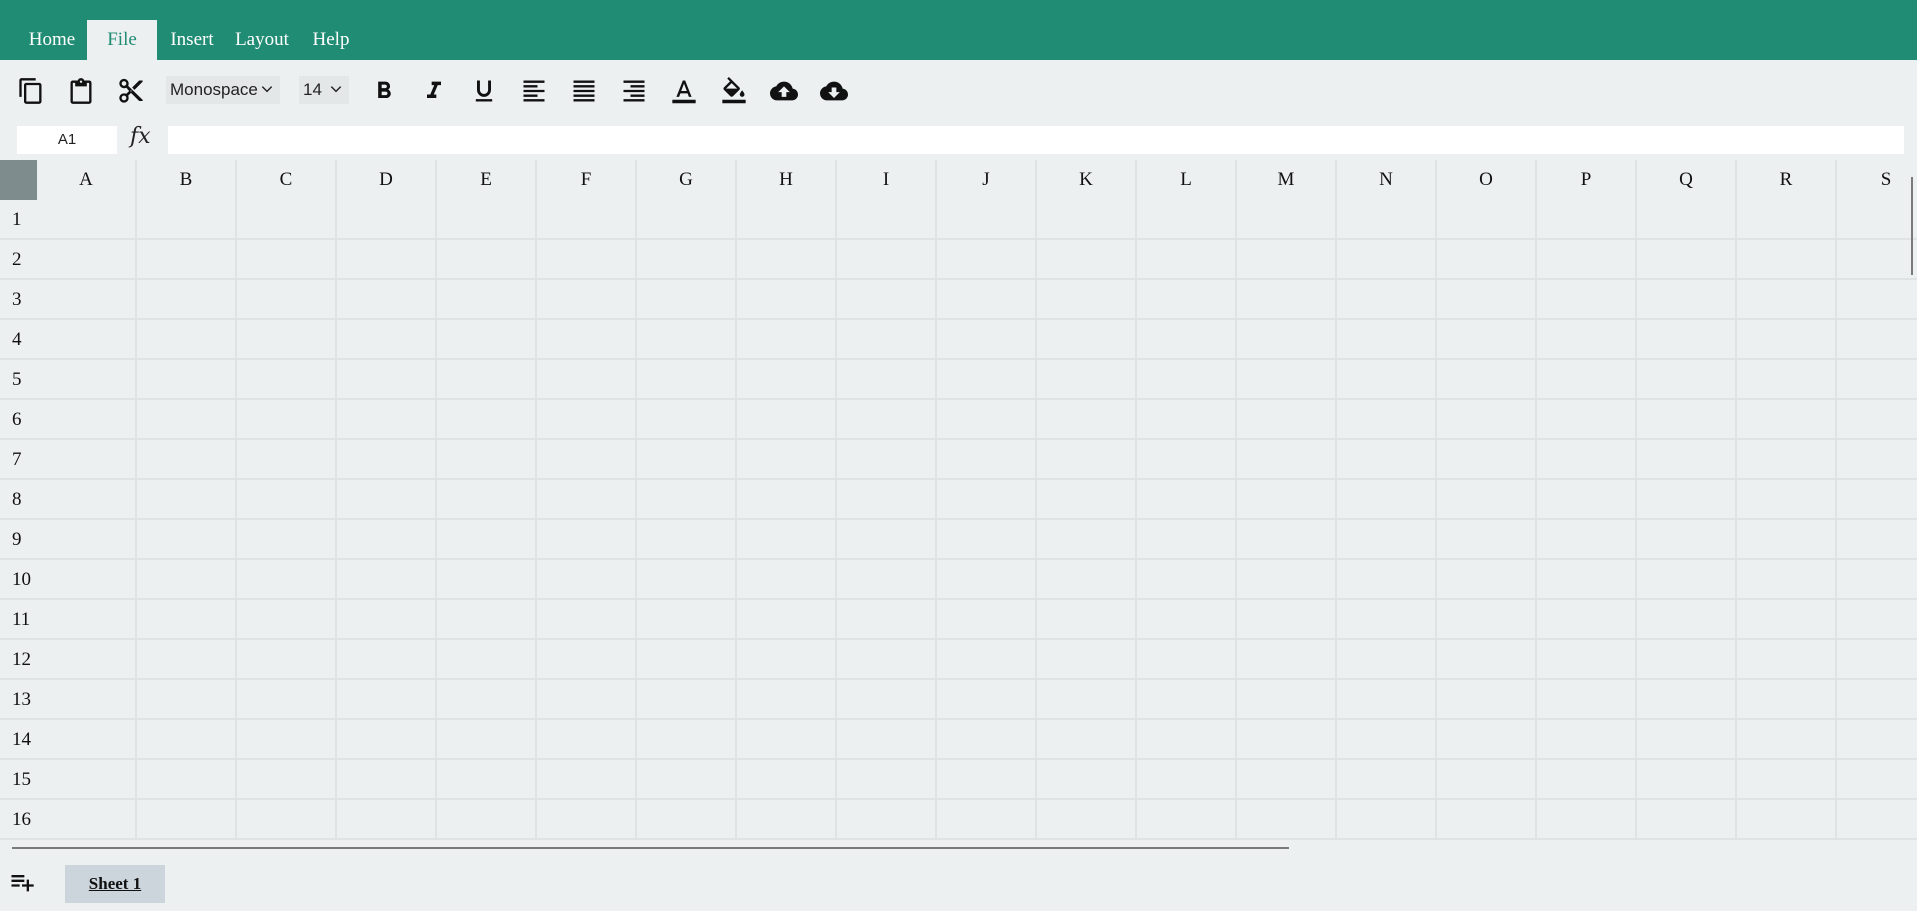  Describe the element at coordinates (650, 848) in the screenshot. I see `horizontal-scrollbar` at that location.